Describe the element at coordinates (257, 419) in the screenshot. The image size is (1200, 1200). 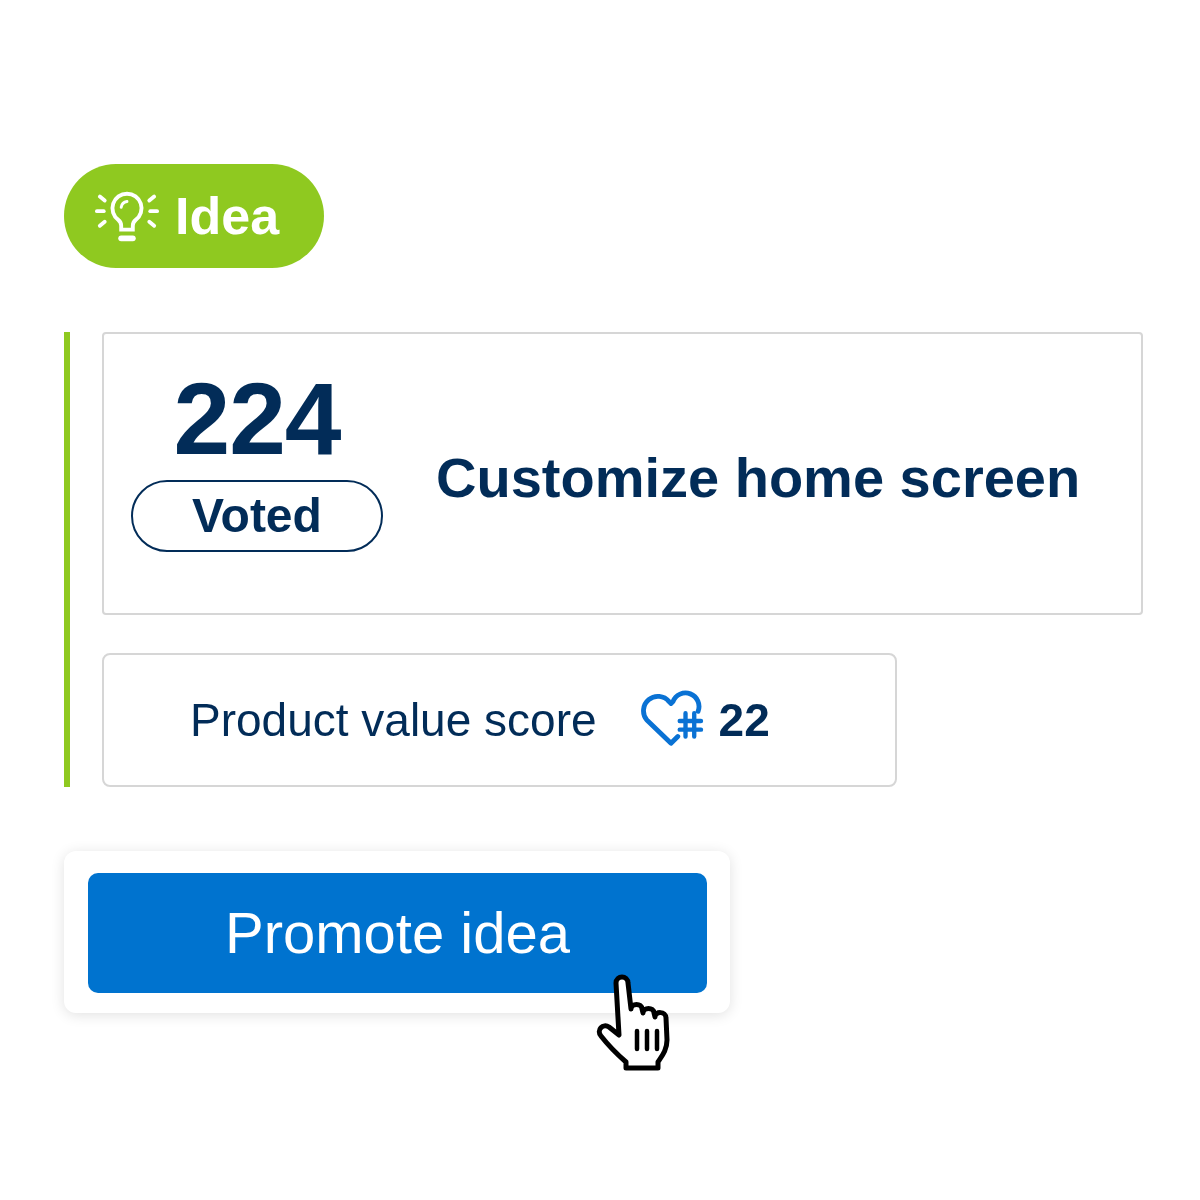
I see `vote-count: 224` at that location.